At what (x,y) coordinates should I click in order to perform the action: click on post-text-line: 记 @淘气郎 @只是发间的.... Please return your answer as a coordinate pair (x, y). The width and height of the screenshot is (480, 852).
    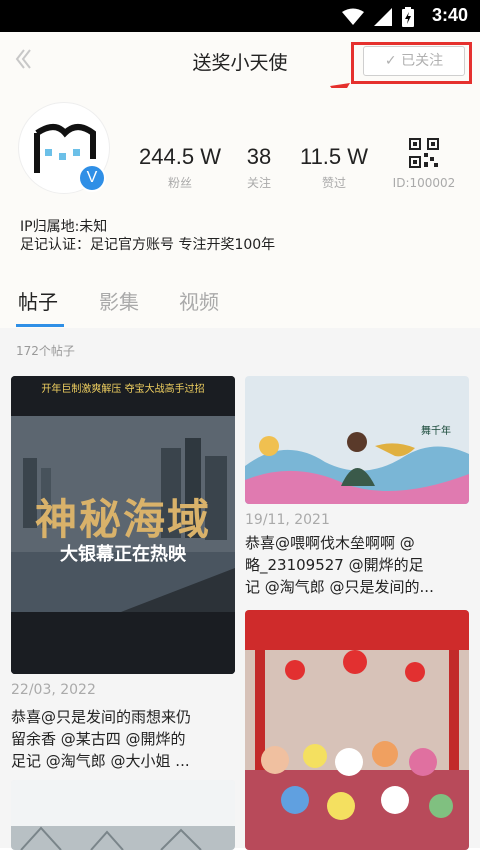
    Looking at the image, I should click on (339, 587).